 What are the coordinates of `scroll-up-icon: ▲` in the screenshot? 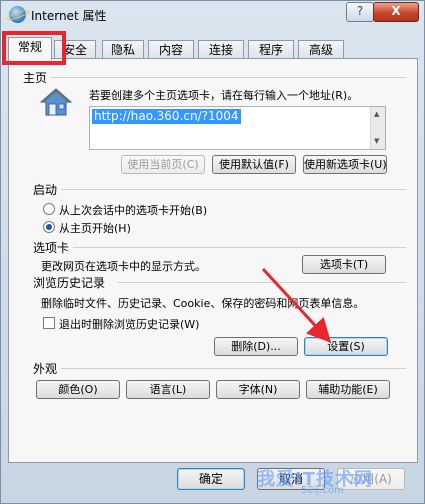 It's located at (376, 114).